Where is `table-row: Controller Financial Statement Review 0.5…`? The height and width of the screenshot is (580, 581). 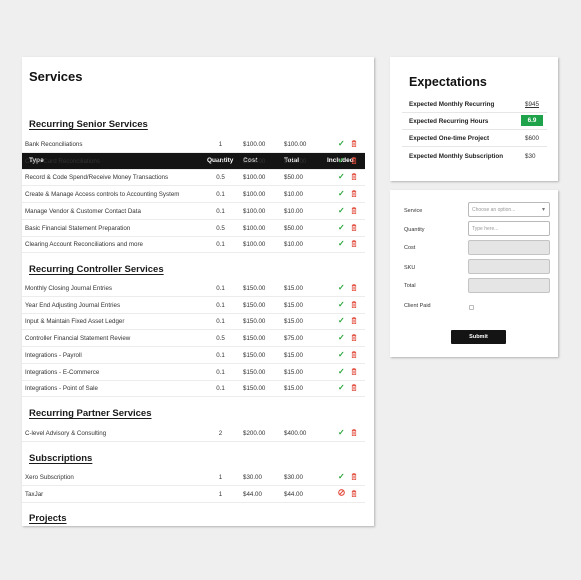 table-row: Controller Financial Statement Review 0.5… is located at coordinates (193, 339).